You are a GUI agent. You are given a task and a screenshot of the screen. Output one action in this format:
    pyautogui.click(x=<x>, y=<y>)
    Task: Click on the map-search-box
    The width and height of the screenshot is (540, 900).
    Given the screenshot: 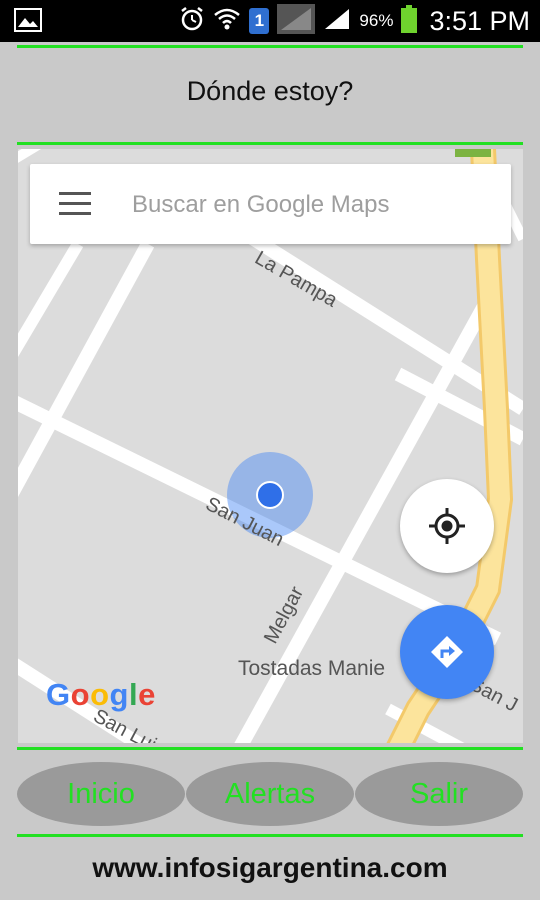 What is the action you would take?
    pyautogui.click(x=270, y=204)
    